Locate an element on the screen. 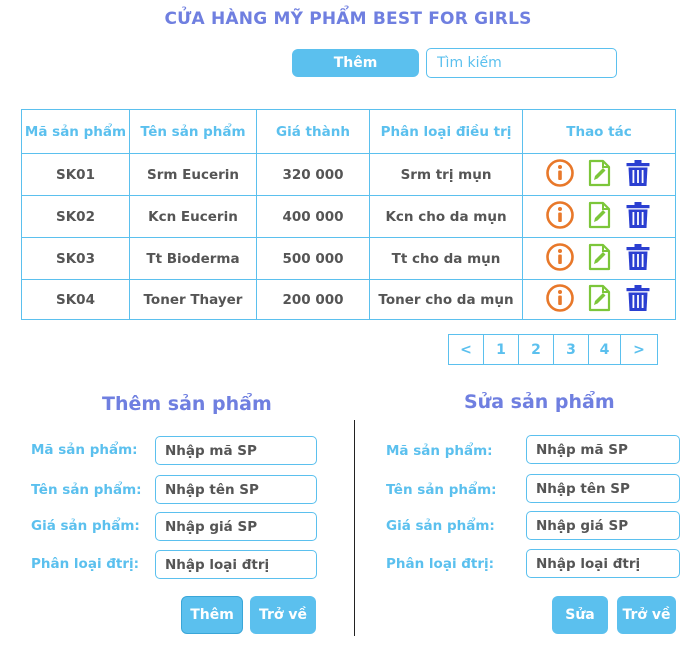 The image size is (696, 646). add-form-title: Thêm sản phẩm is located at coordinates (187, 404).